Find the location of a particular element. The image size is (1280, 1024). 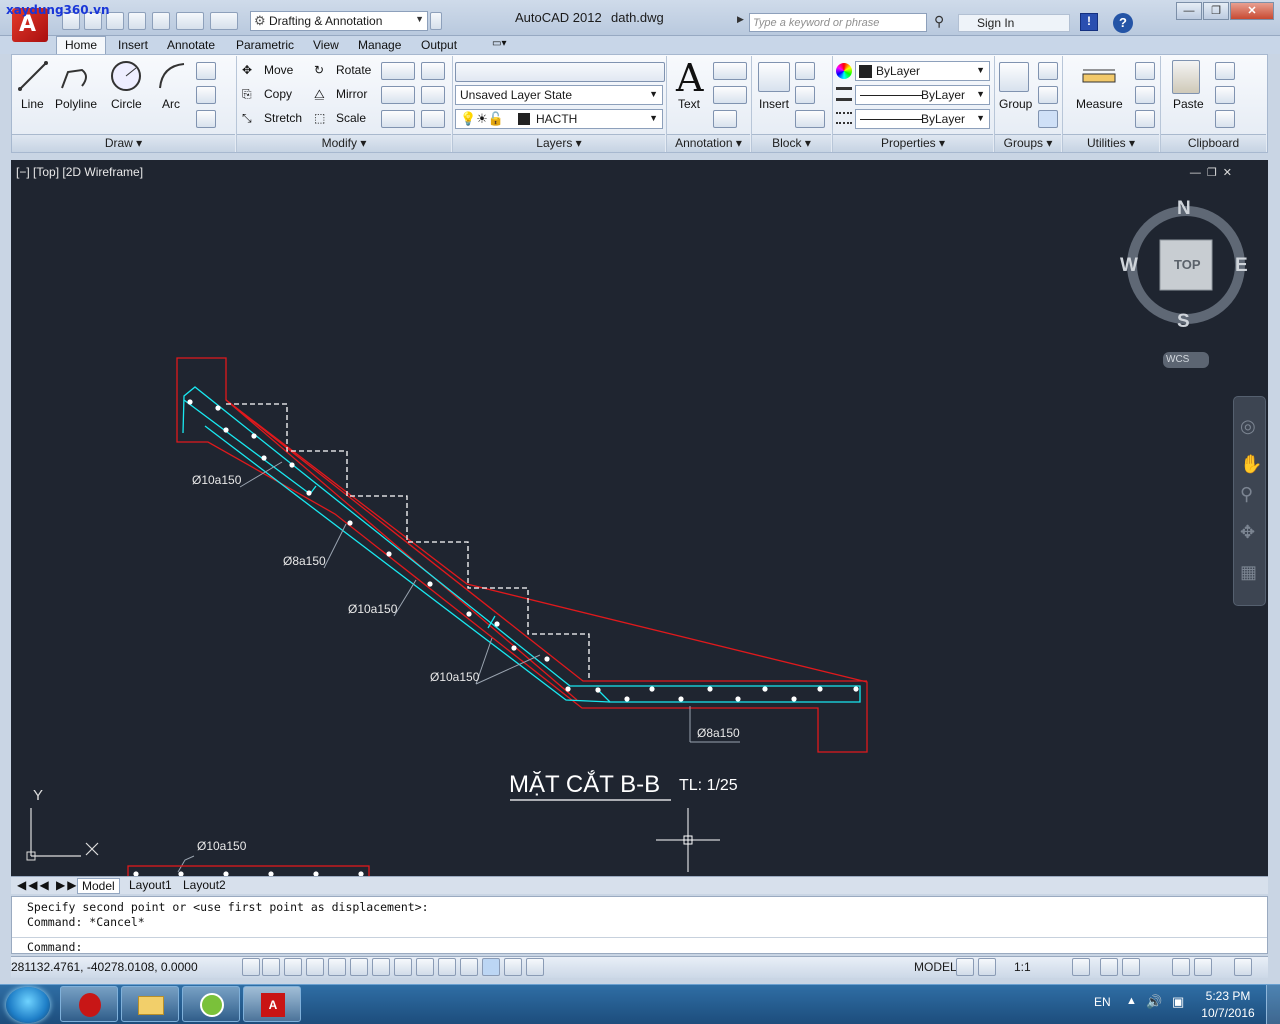

polar-icon is located at coordinates (337, 967).